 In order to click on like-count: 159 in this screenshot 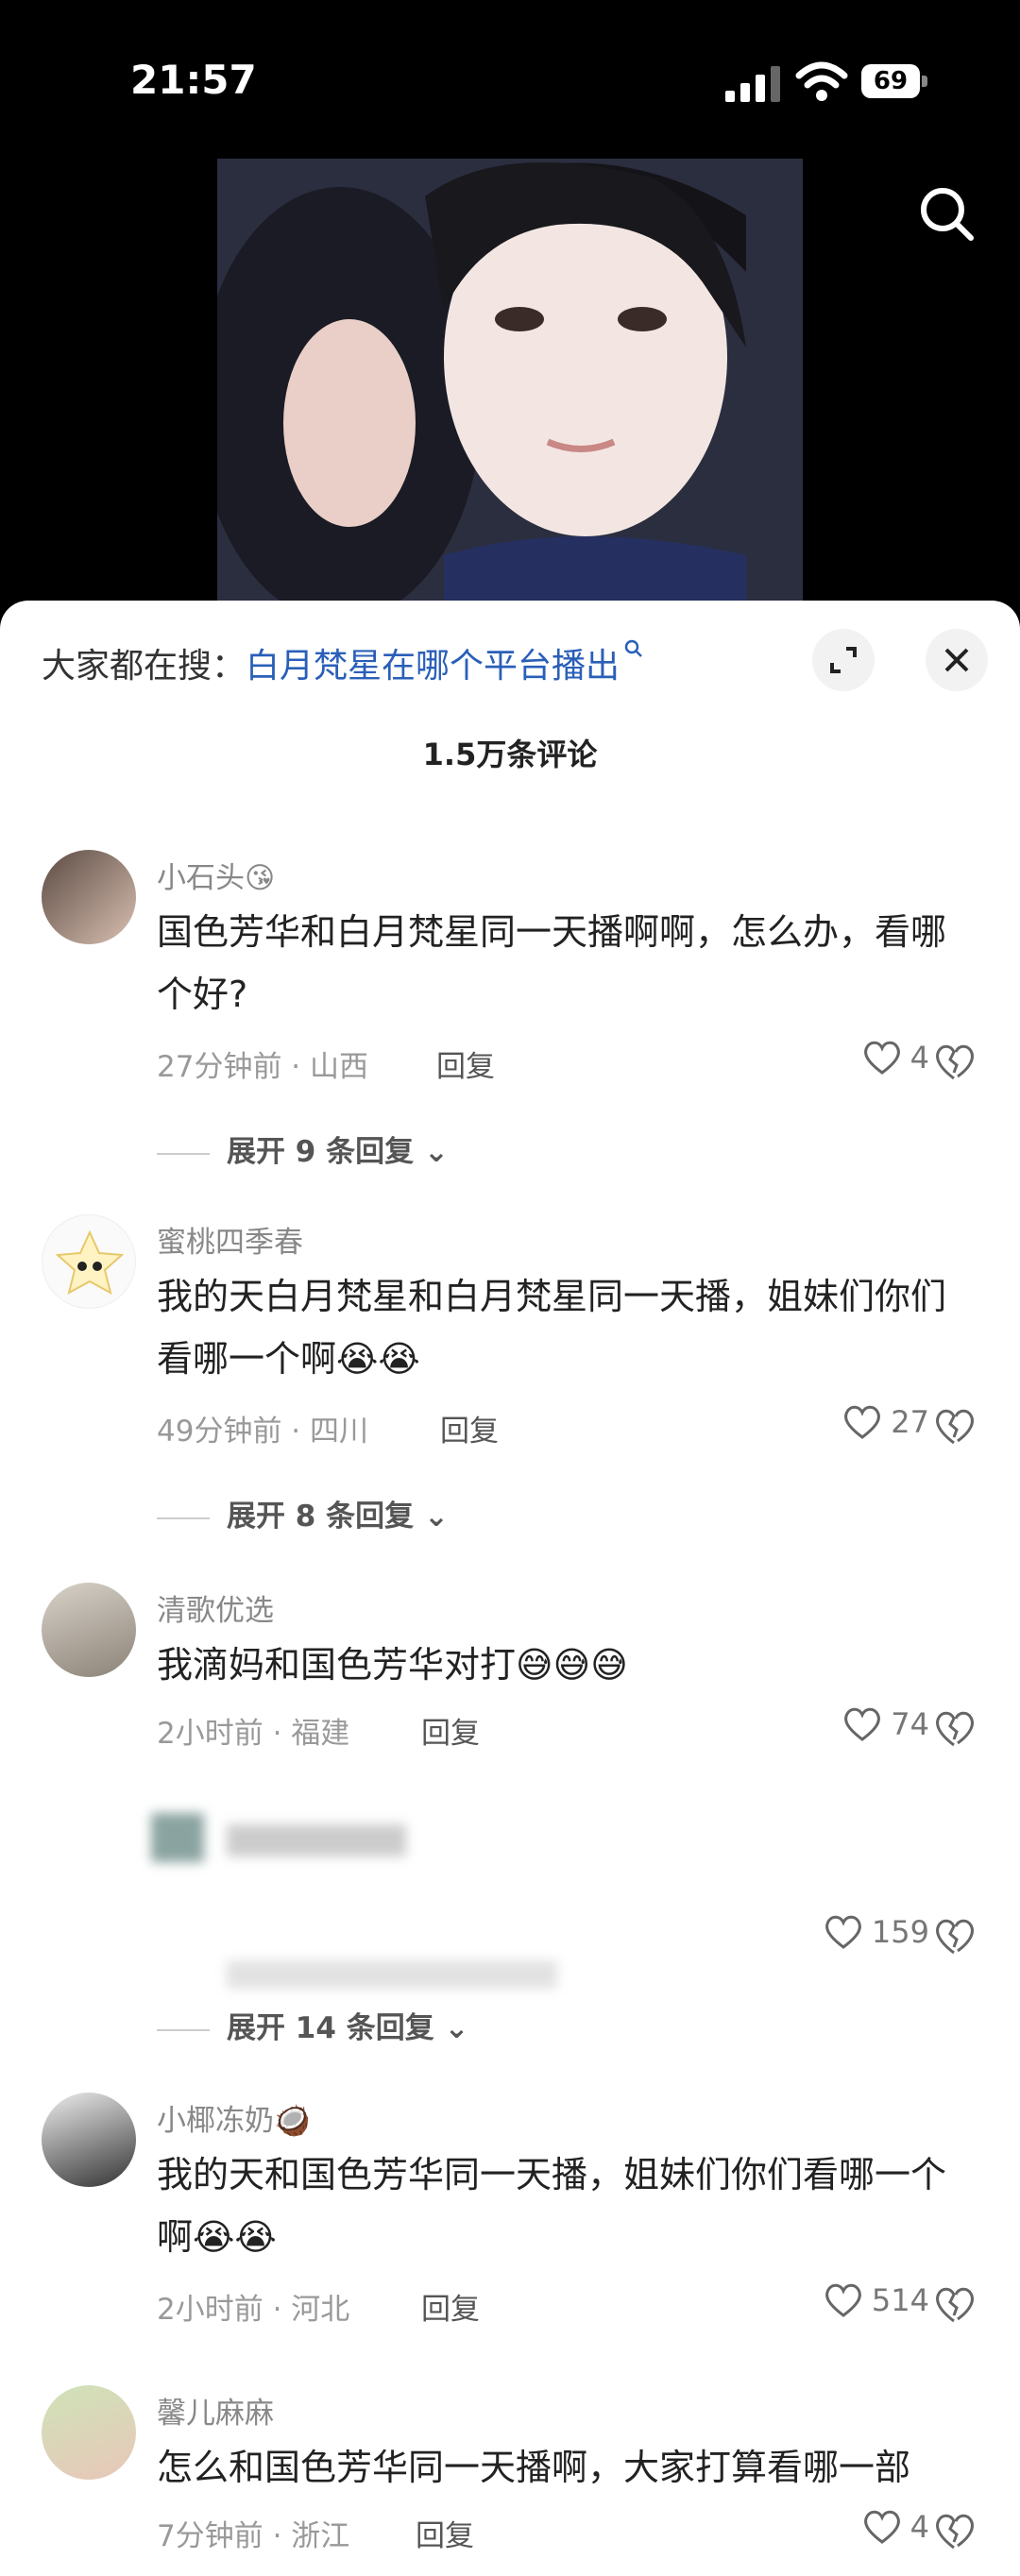, I will do `click(900, 1932)`.